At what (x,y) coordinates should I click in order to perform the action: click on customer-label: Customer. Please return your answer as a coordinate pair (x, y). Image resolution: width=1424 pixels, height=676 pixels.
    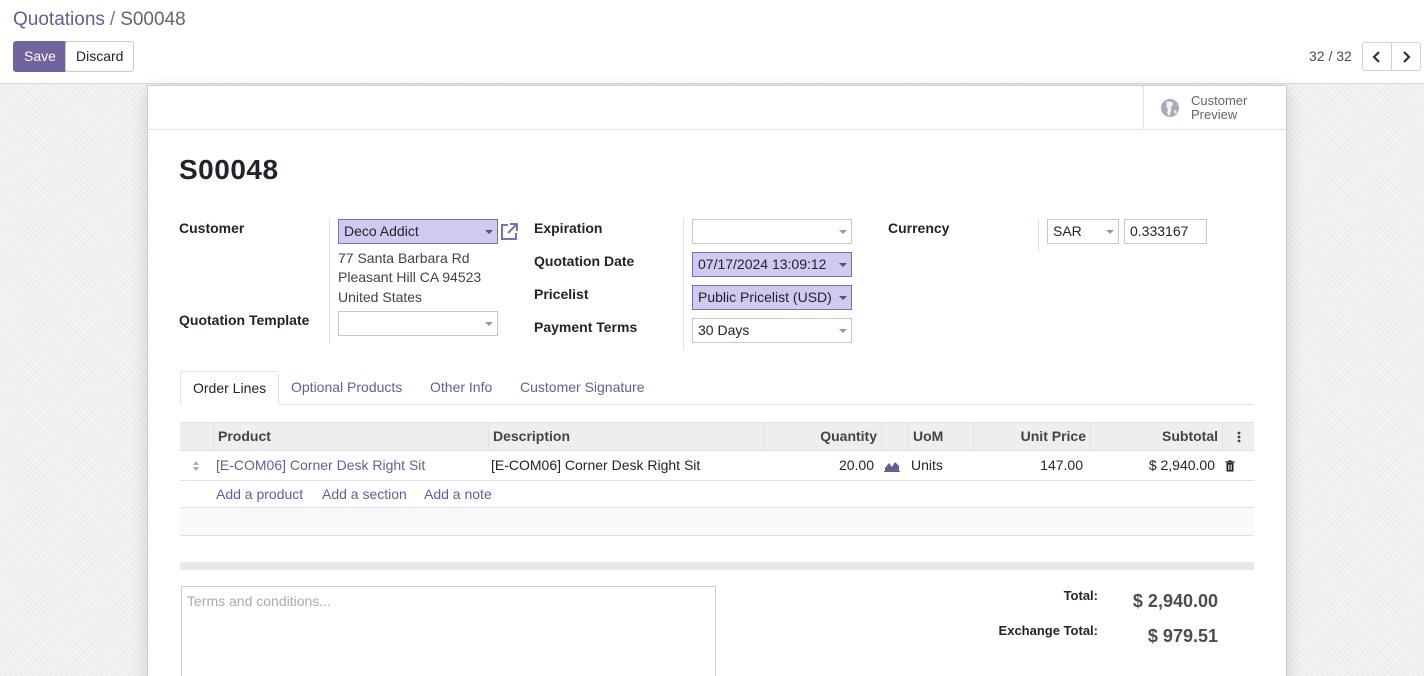
    Looking at the image, I should click on (212, 228).